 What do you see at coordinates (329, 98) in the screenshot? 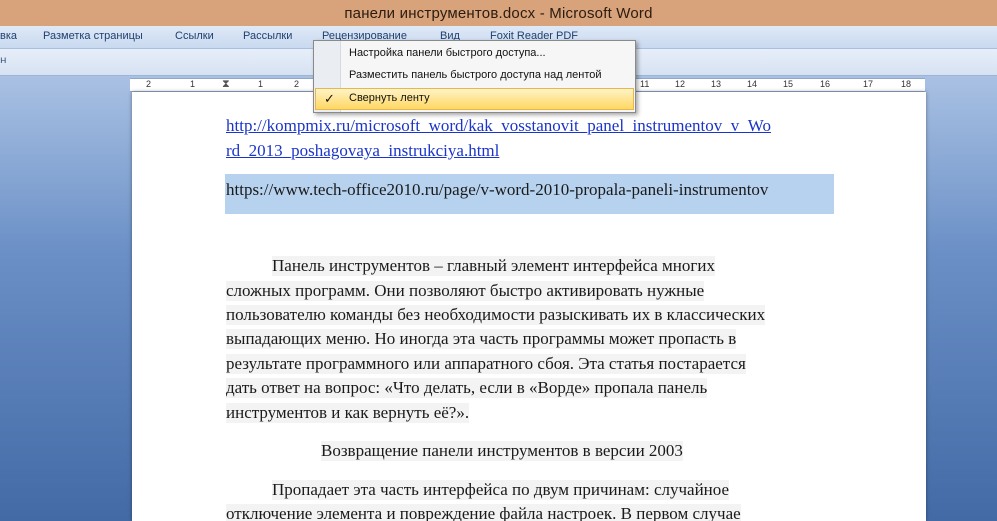
I see `checkmark-icon: ✓` at bounding box center [329, 98].